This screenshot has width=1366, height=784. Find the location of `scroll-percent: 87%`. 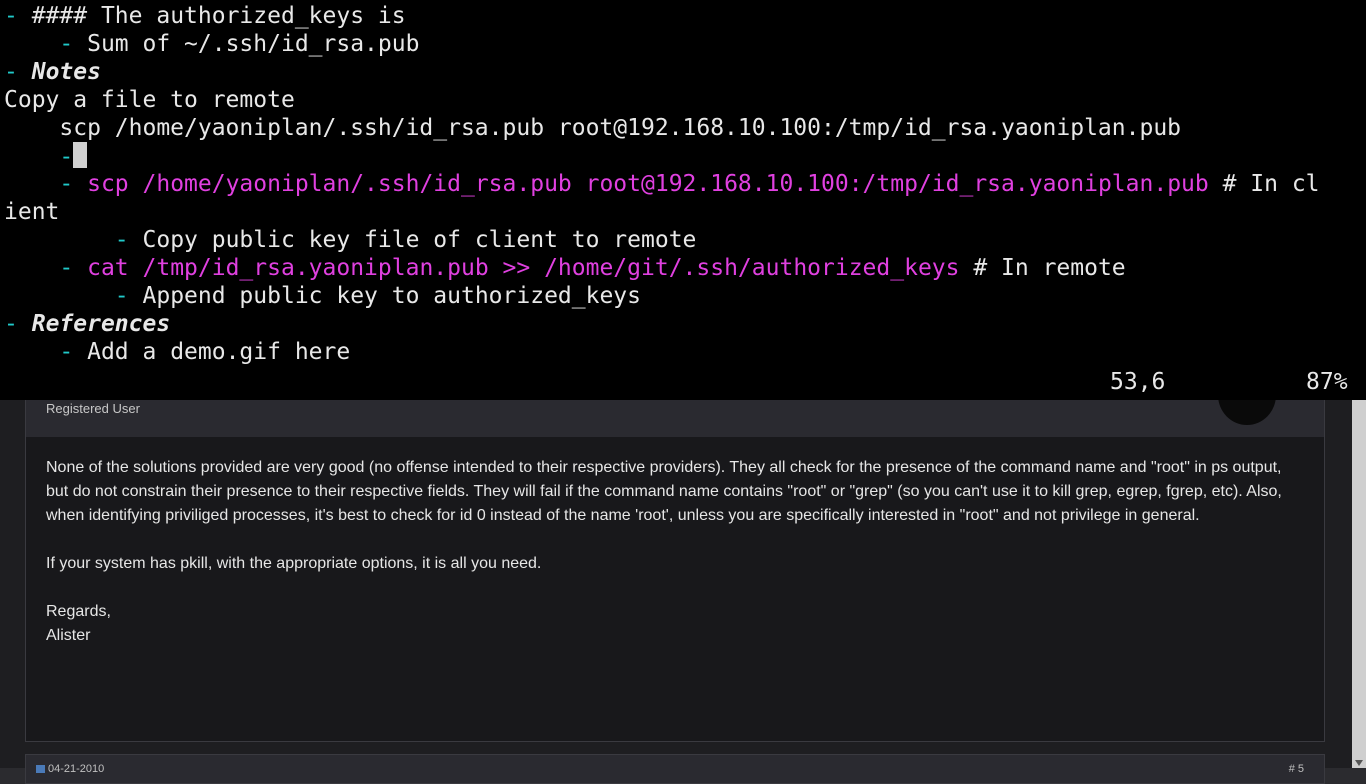

scroll-percent: 87% is located at coordinates (1327, 382).